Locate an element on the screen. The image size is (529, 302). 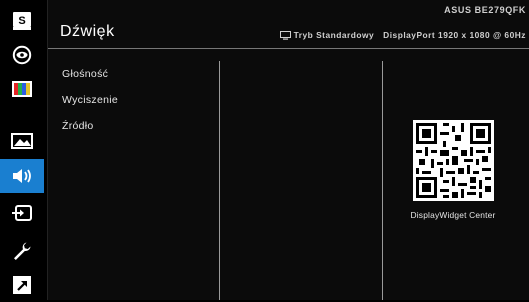
s-badge-icon: S is located at coordinates (22, 21).